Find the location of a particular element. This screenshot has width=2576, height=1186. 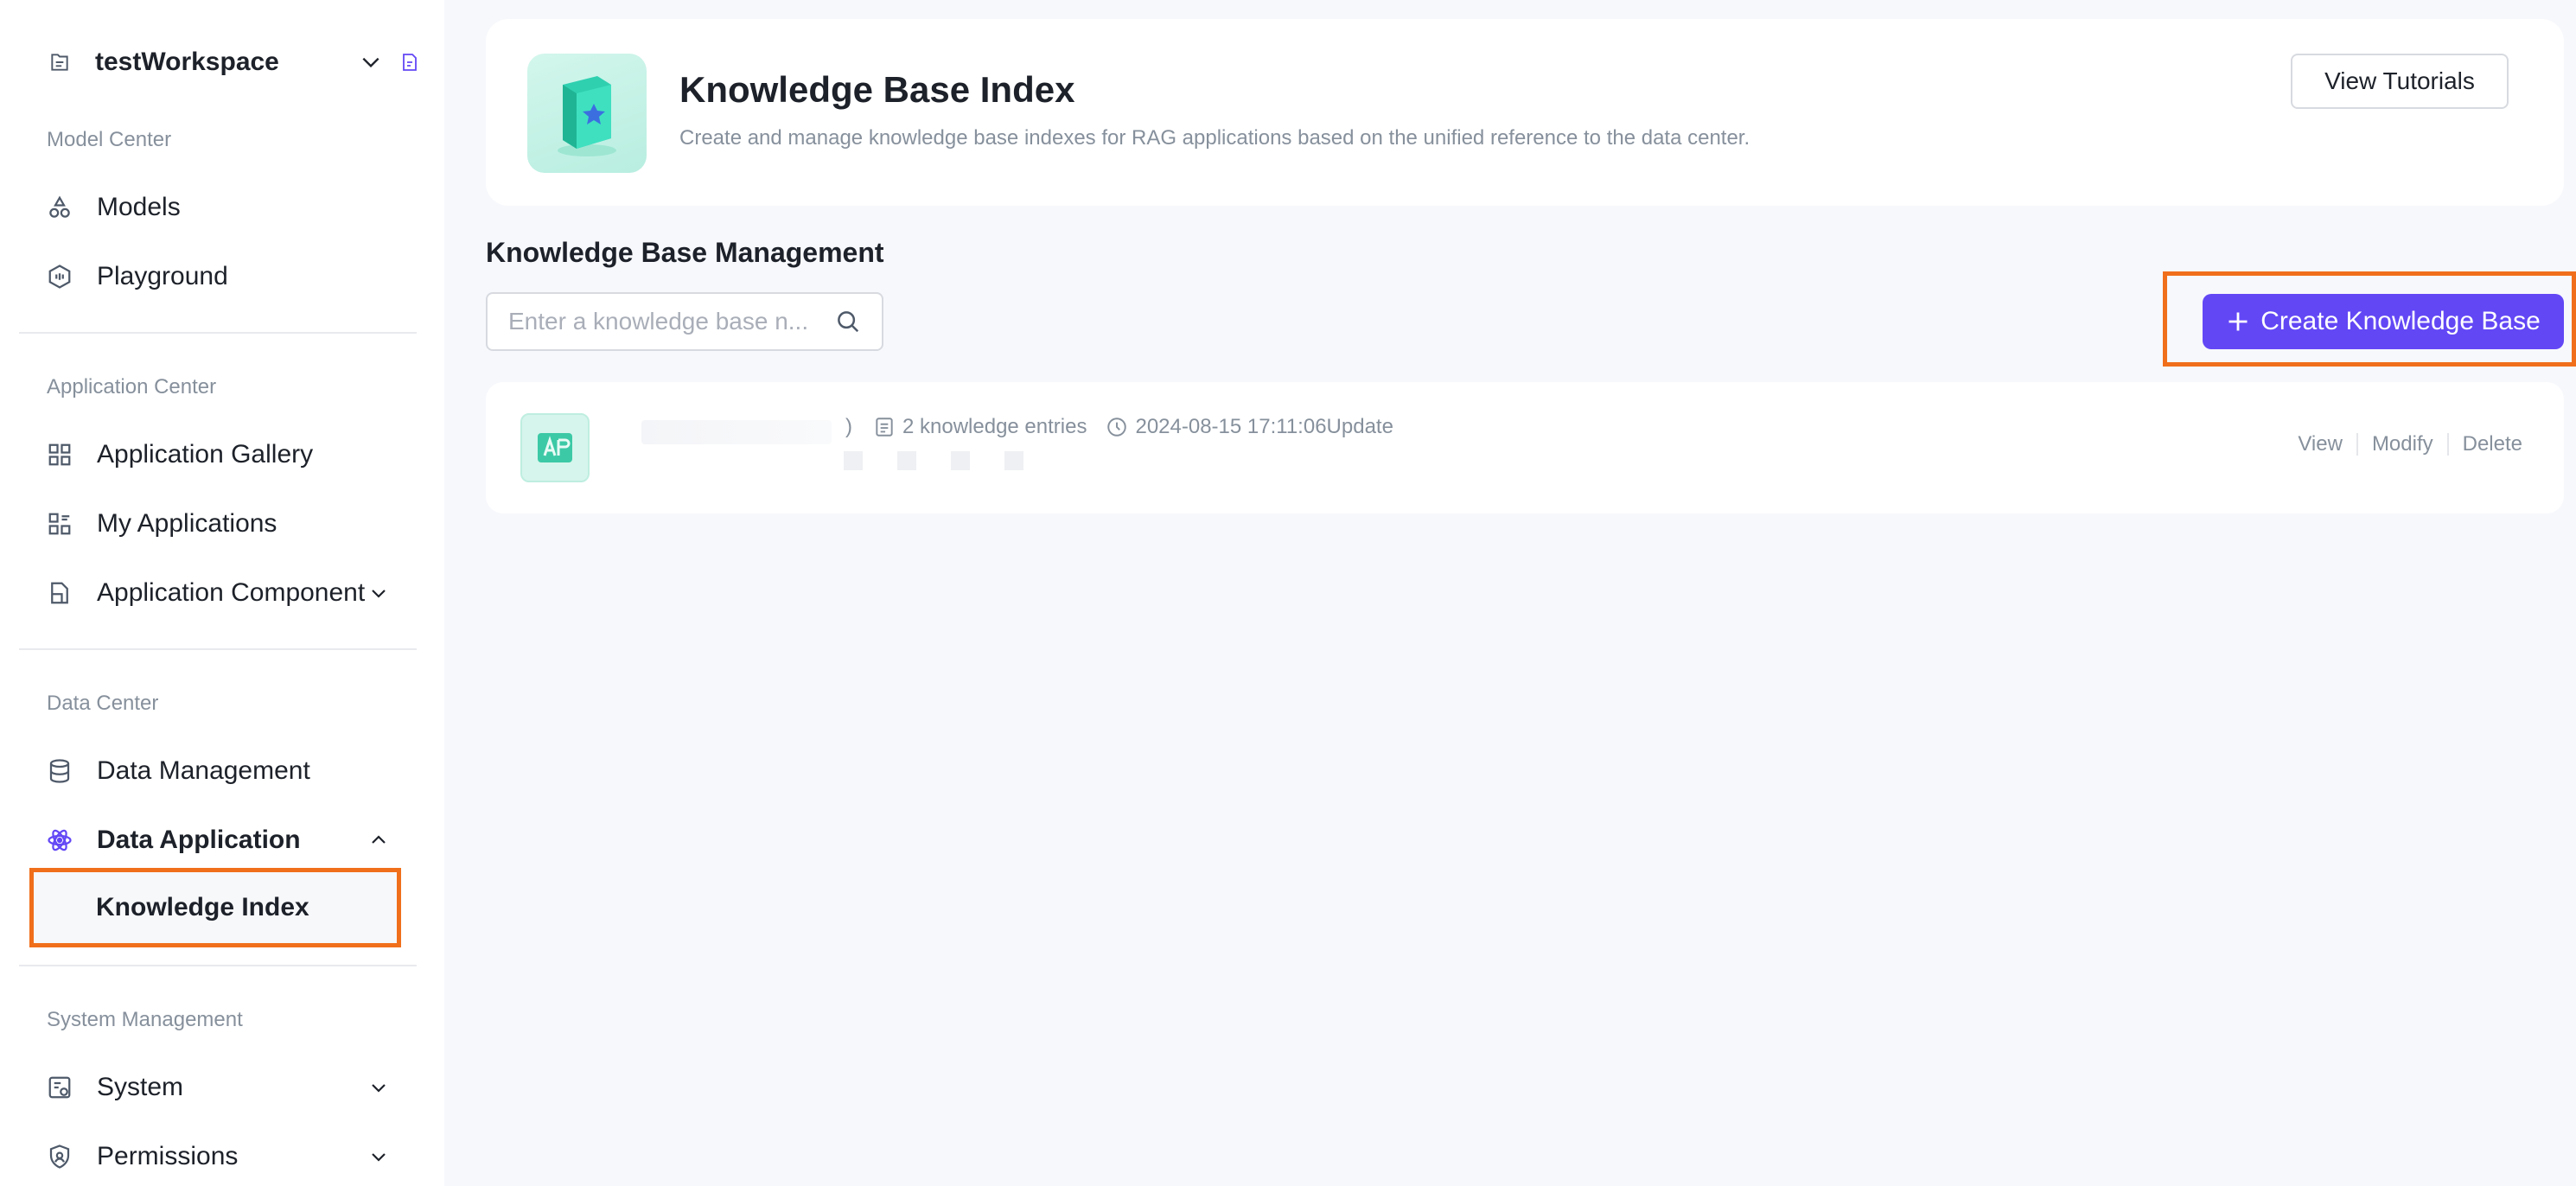

workspace-selector: testWorkspace is located at coordinates (234, 62).